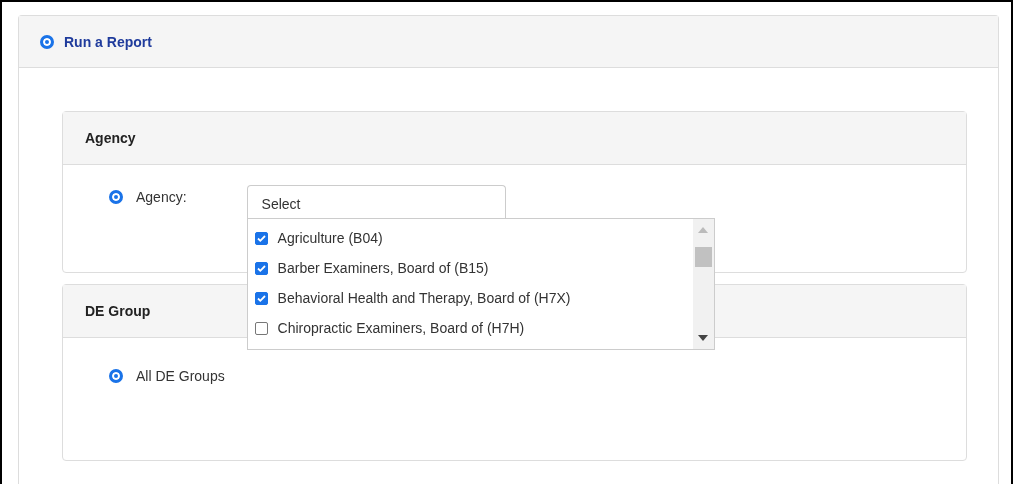 This screenshot has width=1013, height=484. Describe the element at coordinates (470, 268) in the screenshot. I see `dropdown-item: Barber Examiners, Board of (B15)` at that location.